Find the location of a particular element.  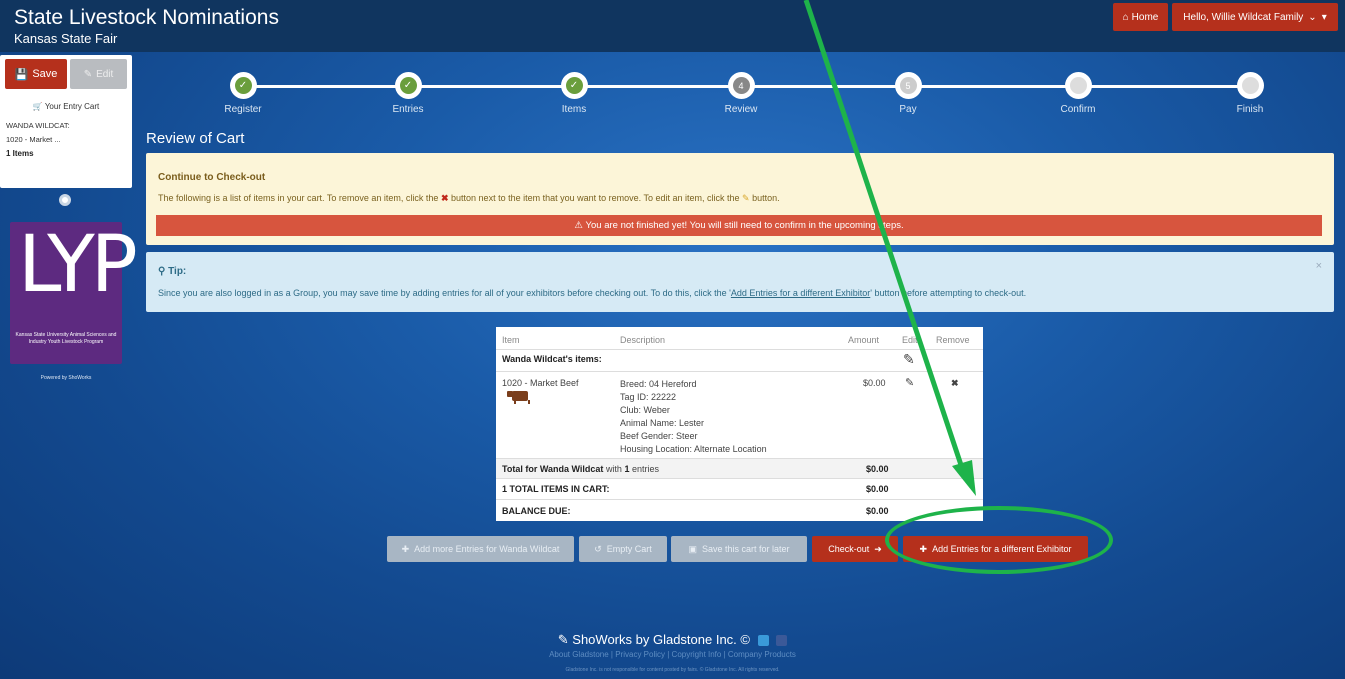

home-button: ⌂ Home is located at coordinates (1140, 17).